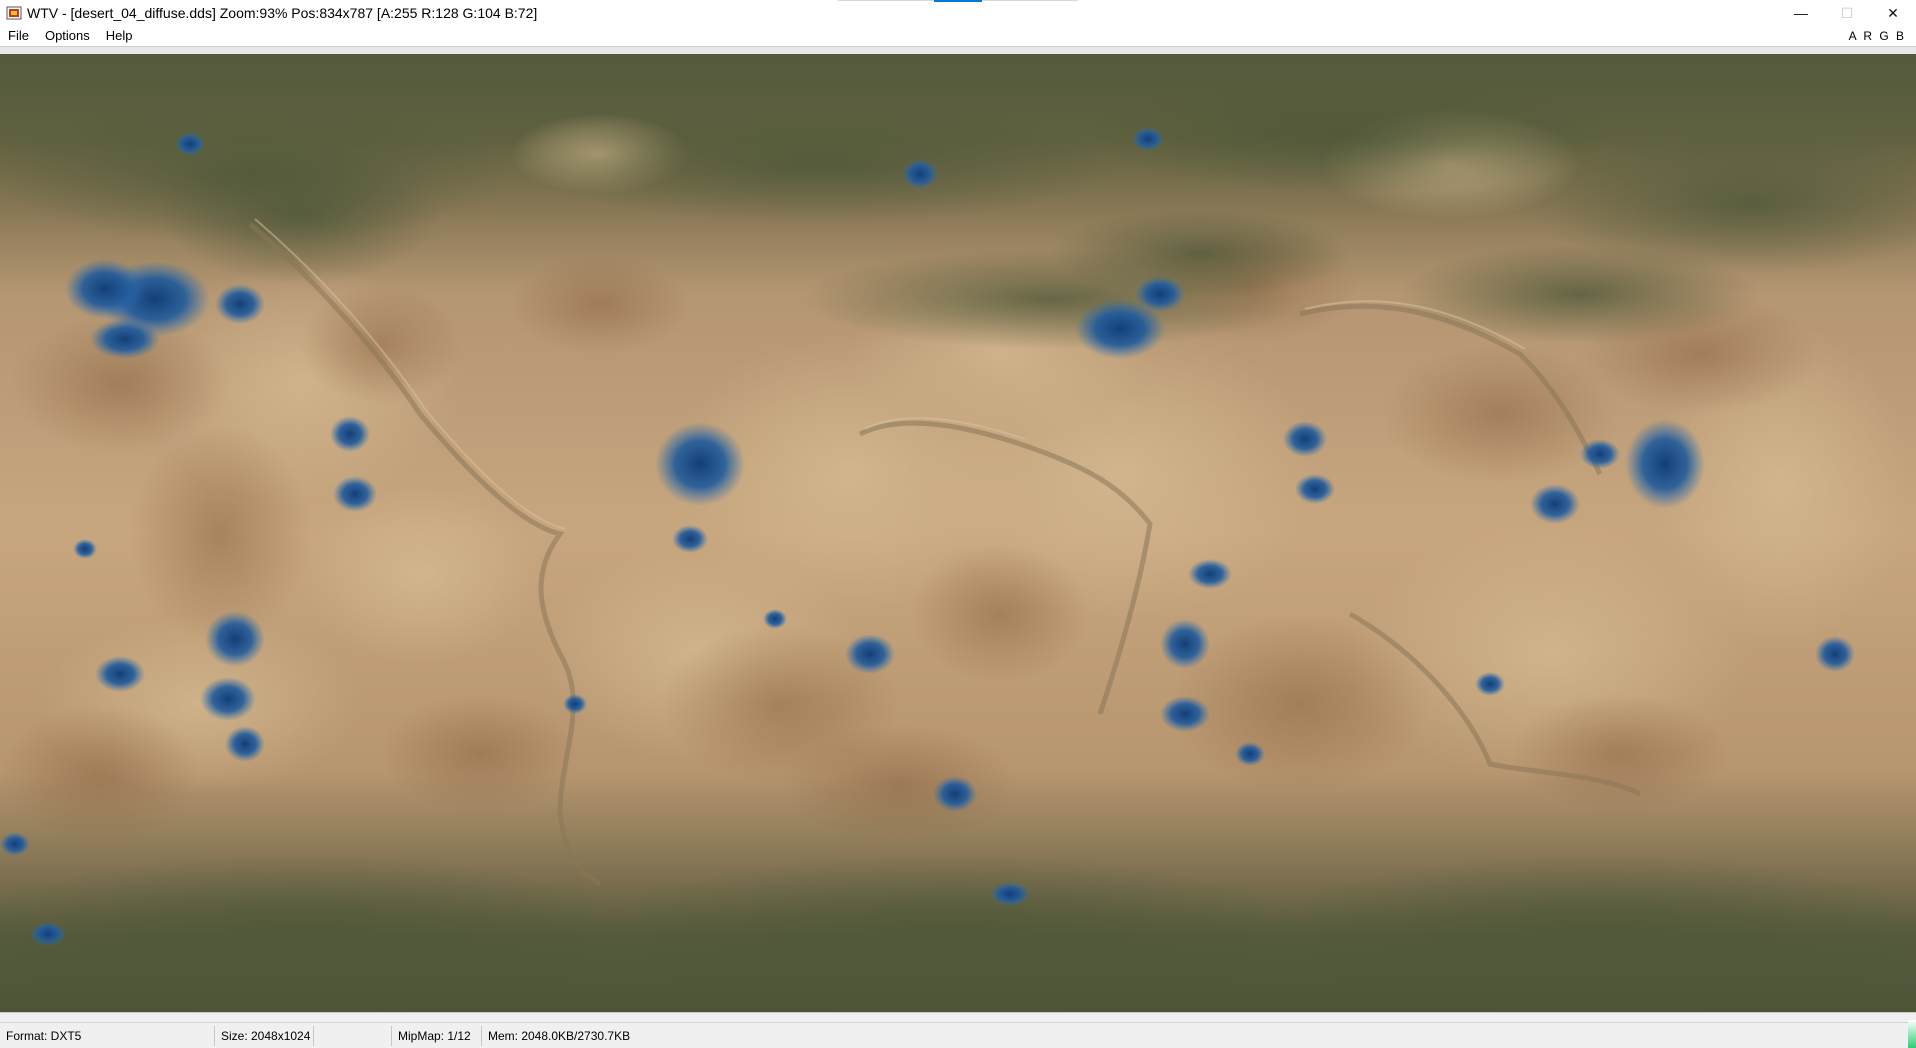 The height and width of the screenshot is (1048, 1916). What do you see at coordinates (958, 1017) in the screenshot?
I see `status-gap` at bounding box center [958, 1017].